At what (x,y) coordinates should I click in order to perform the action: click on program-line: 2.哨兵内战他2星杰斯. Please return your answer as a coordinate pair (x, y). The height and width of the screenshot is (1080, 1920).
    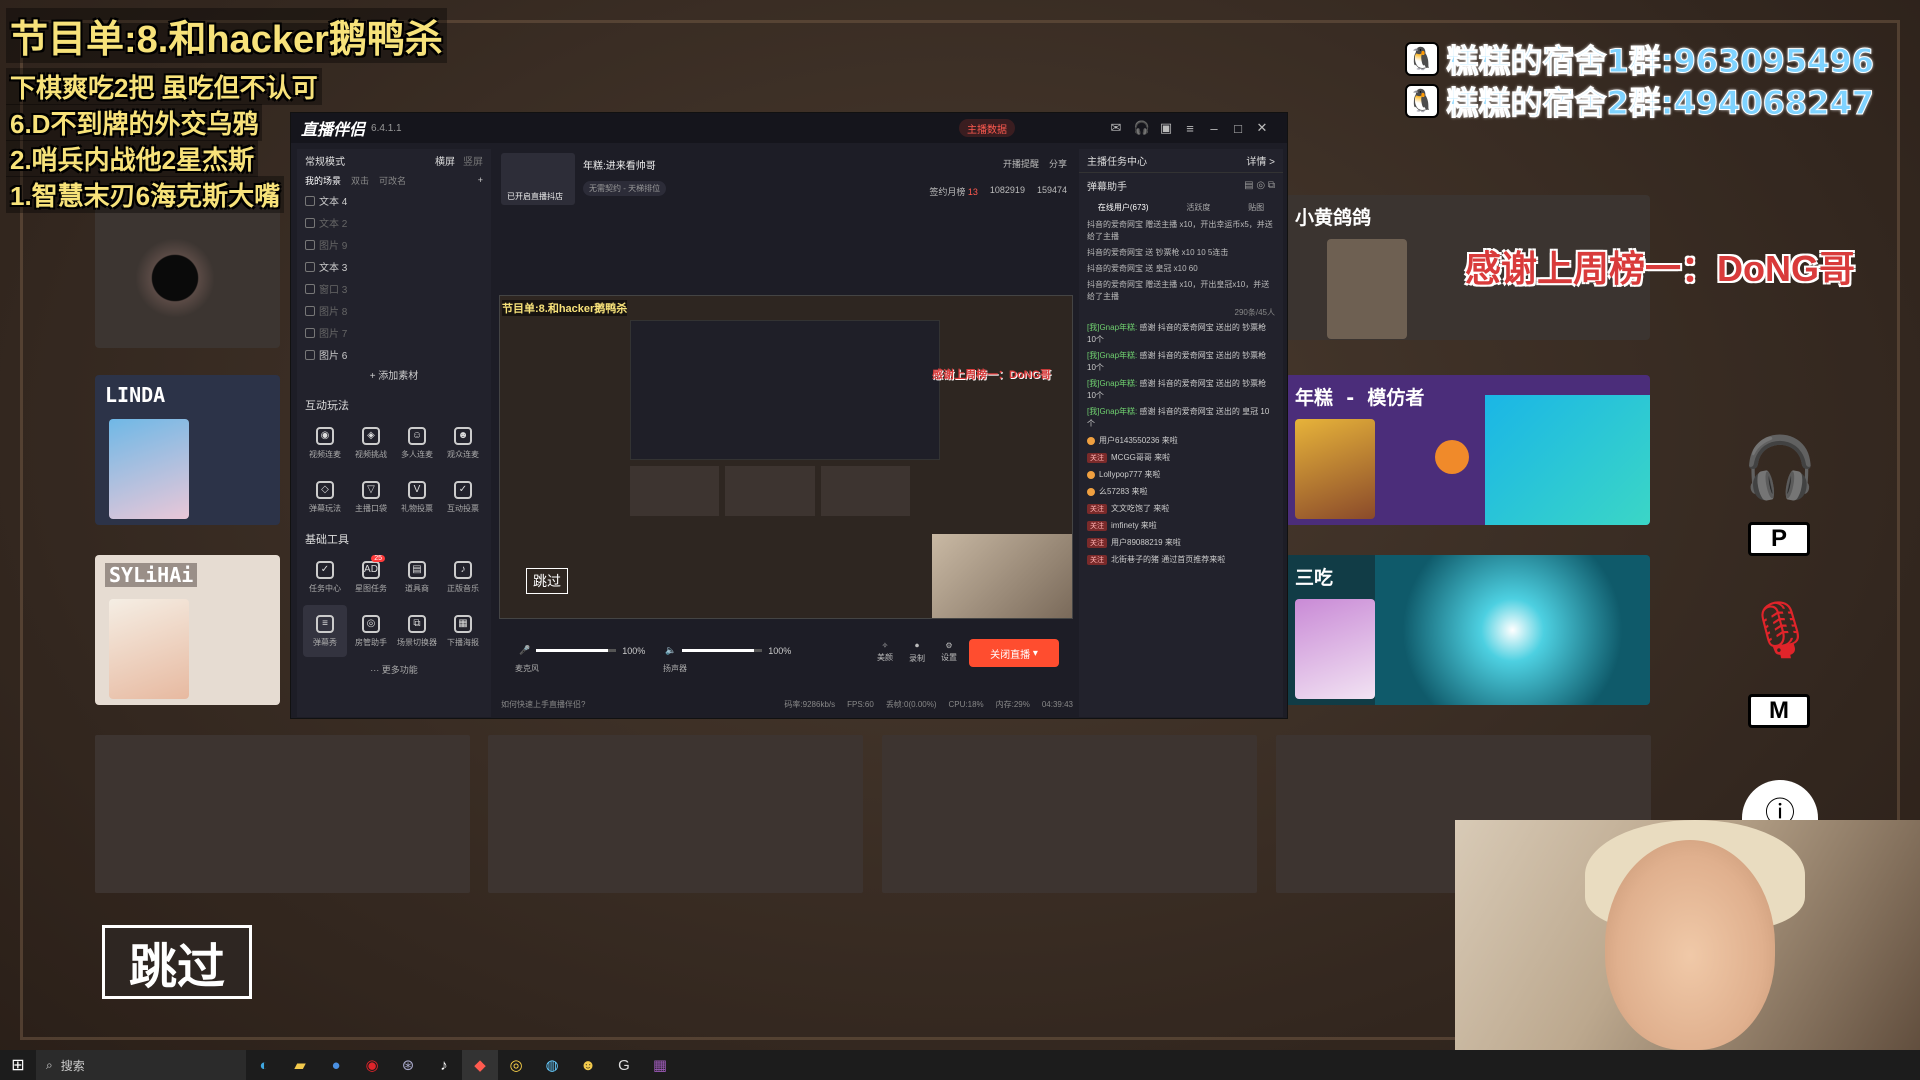
    Looking at the image, I should click on (132, 158).